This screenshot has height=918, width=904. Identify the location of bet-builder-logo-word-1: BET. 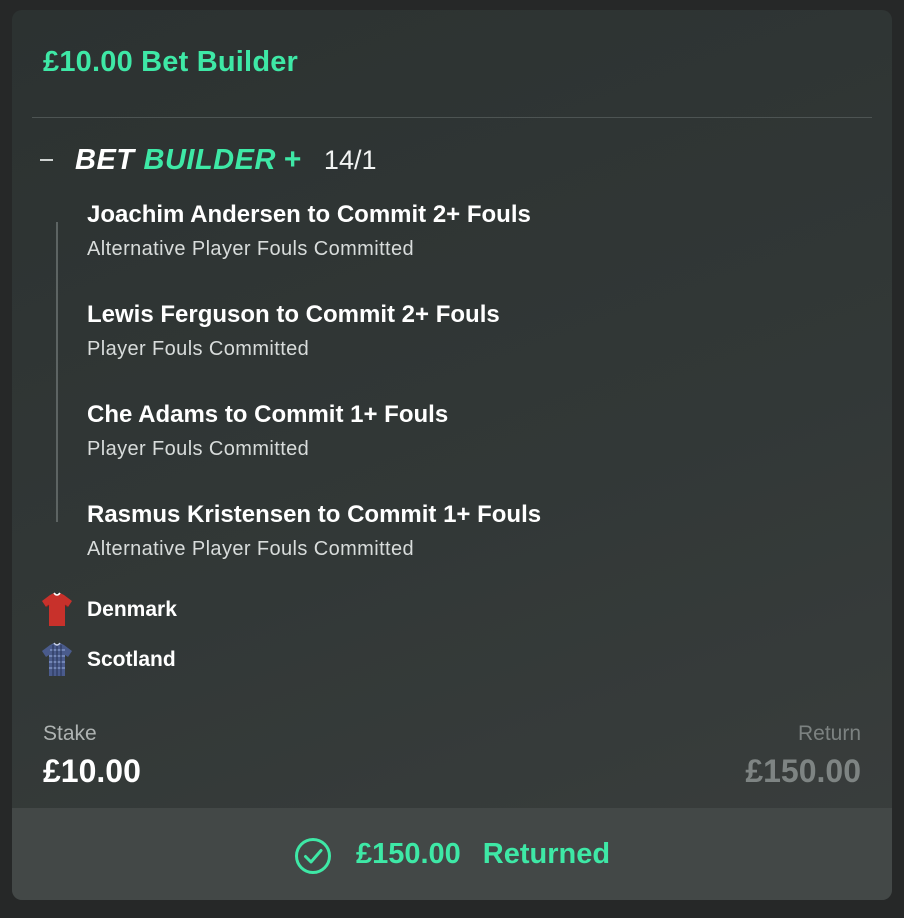
(105, 159).